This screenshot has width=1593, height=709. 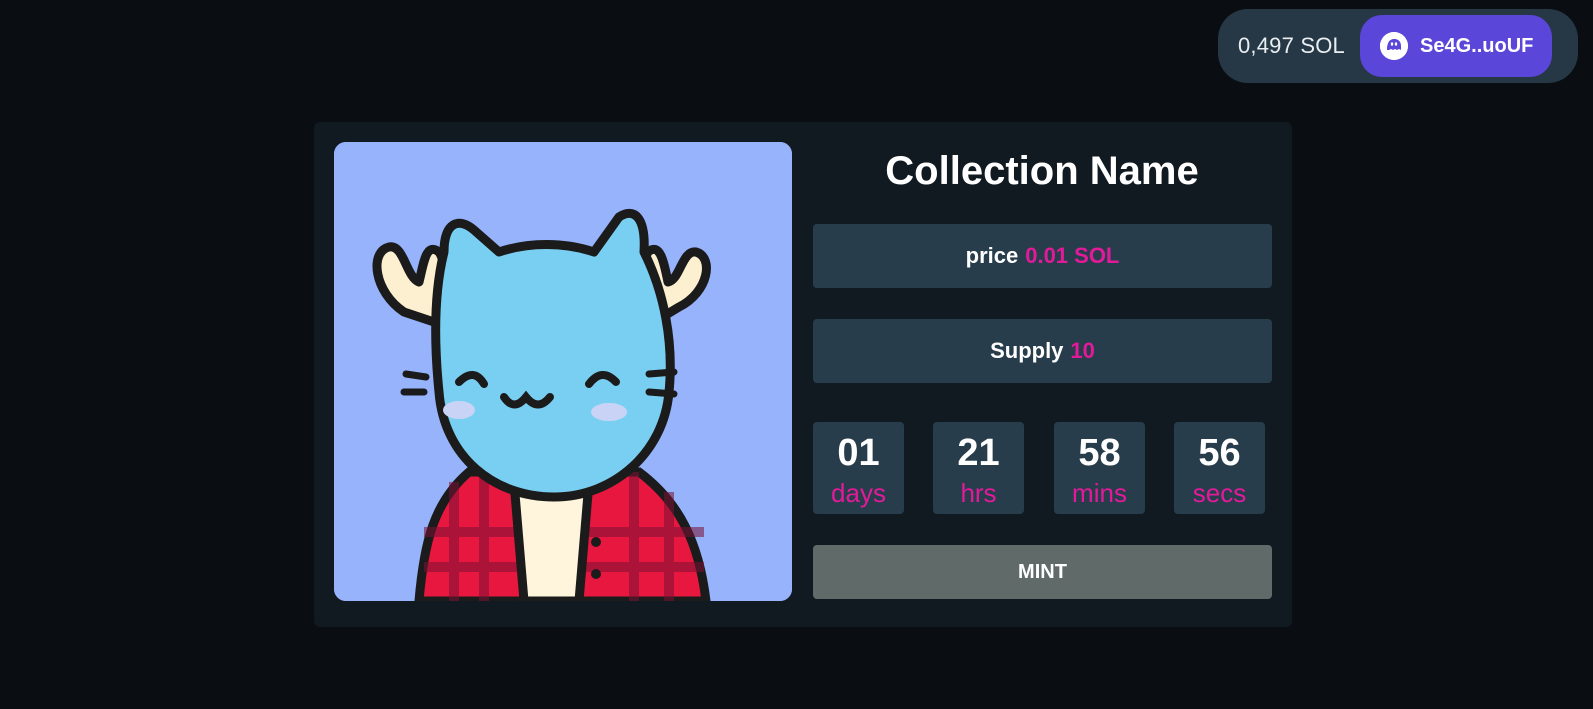 I want to click on collection-name: Collection Name, so click(x=1042, y=171).